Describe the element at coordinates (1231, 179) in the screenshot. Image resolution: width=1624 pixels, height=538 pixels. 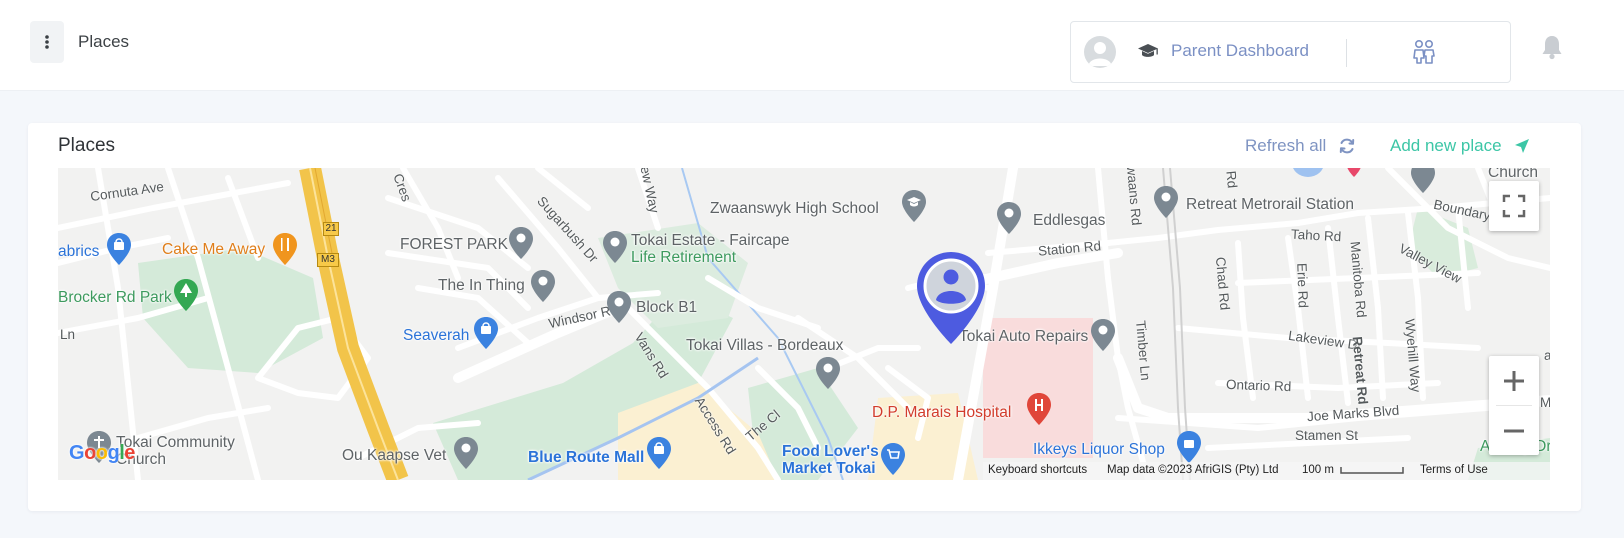
I see `road-label: Rd` at that location.